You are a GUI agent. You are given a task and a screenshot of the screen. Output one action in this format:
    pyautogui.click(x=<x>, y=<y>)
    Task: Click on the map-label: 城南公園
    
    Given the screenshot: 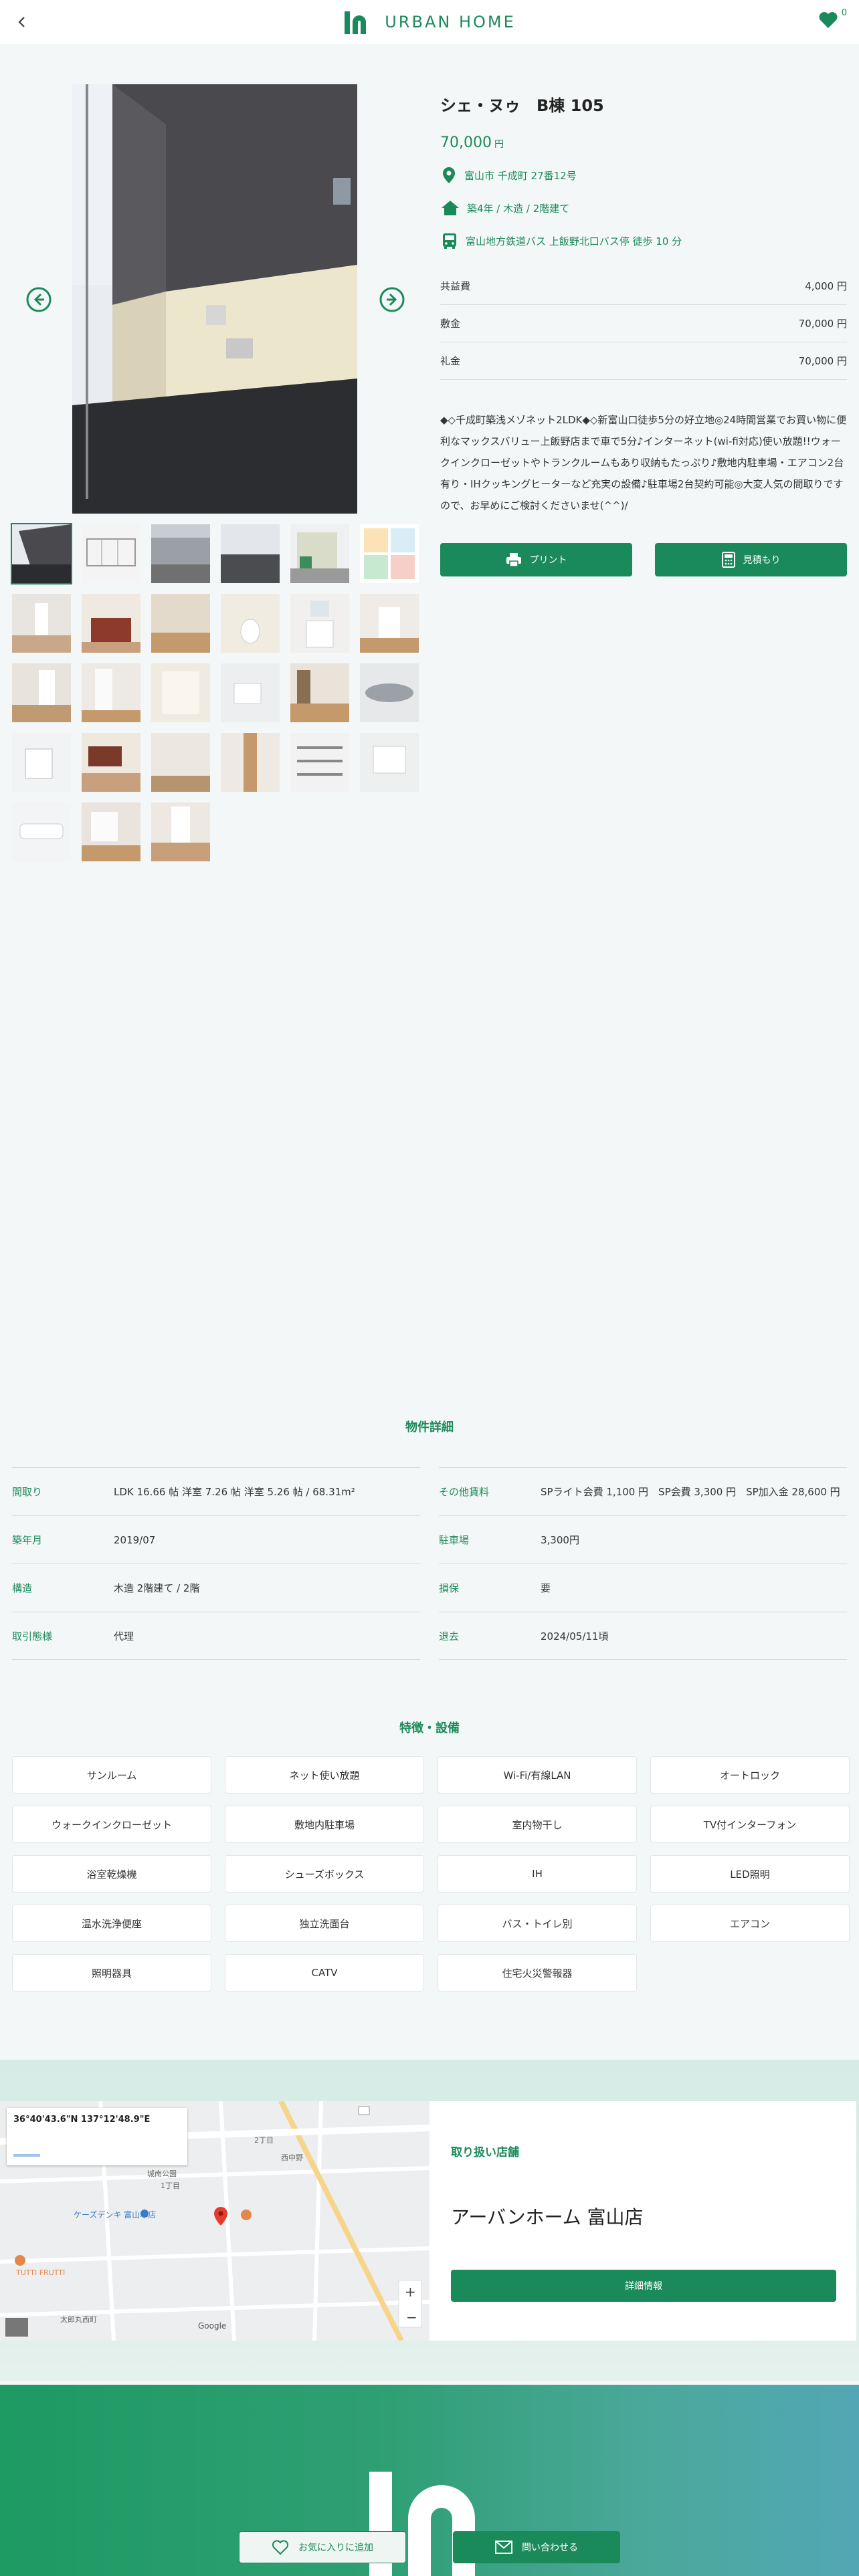 What is the action you would take?
    pyautogui.click(x=162, y=2173)
    